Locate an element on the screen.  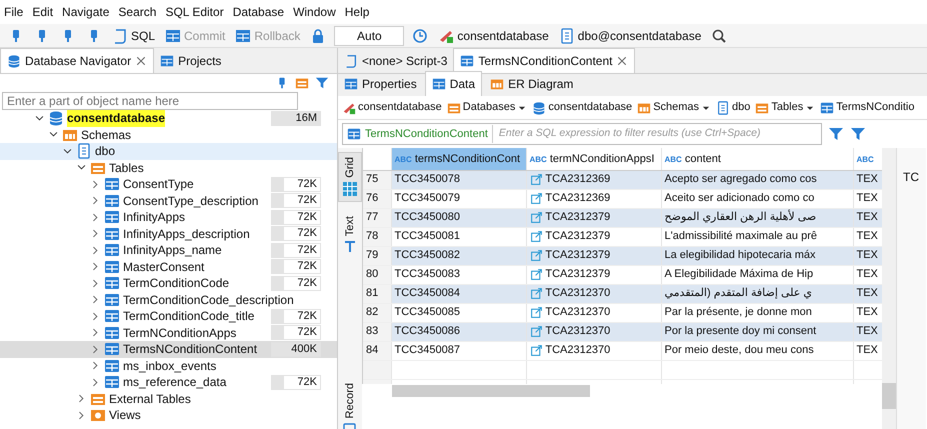
editor-subtab: ER Diagram is located at coordinates (532, 84).